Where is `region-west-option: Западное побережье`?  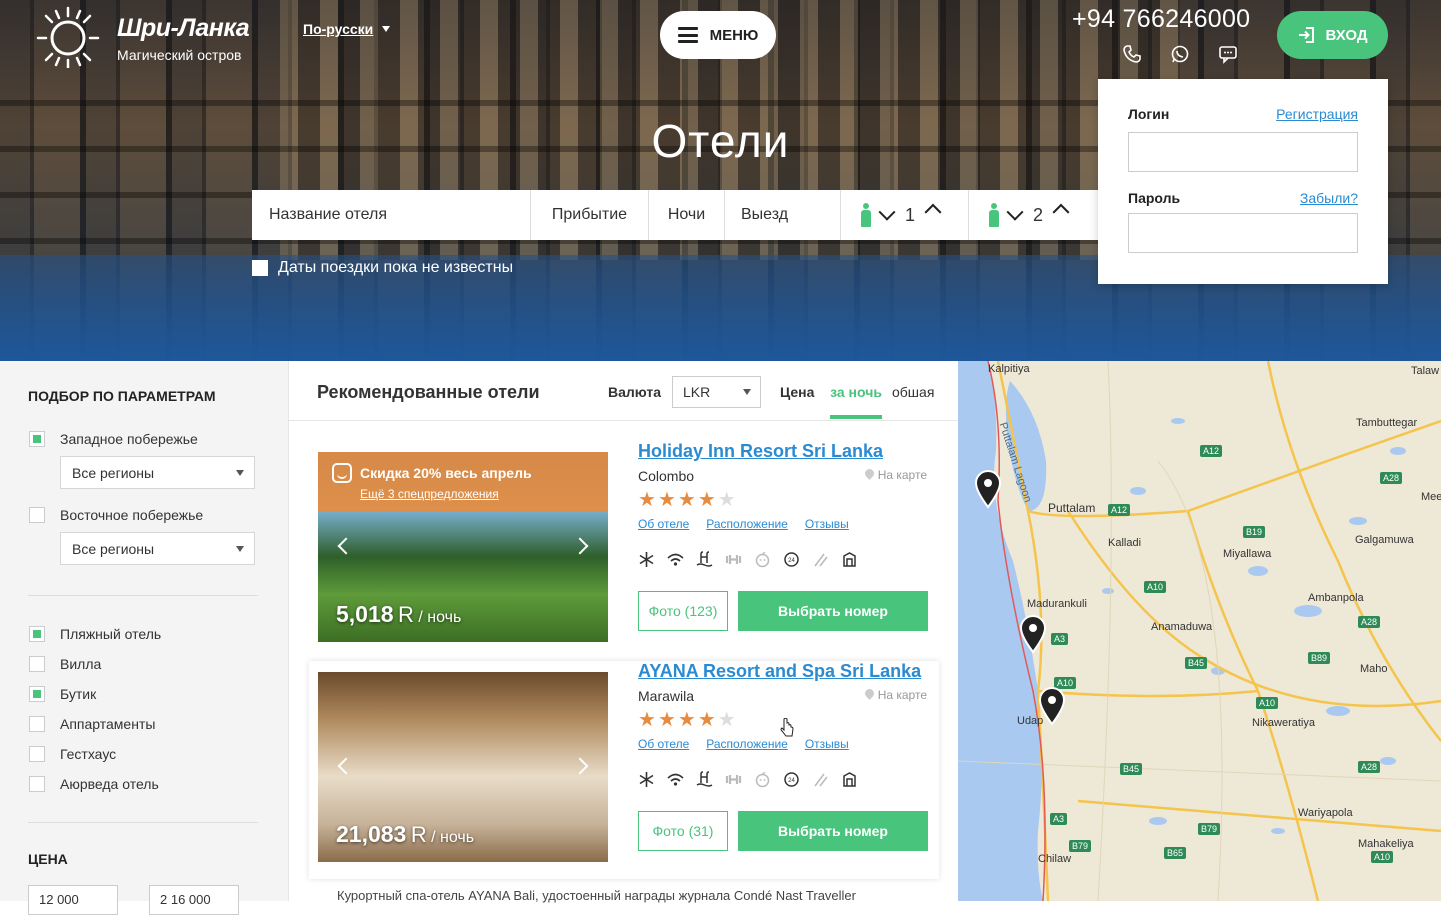 region-west-option: Западное побережье is located at coordinates (113, 439).